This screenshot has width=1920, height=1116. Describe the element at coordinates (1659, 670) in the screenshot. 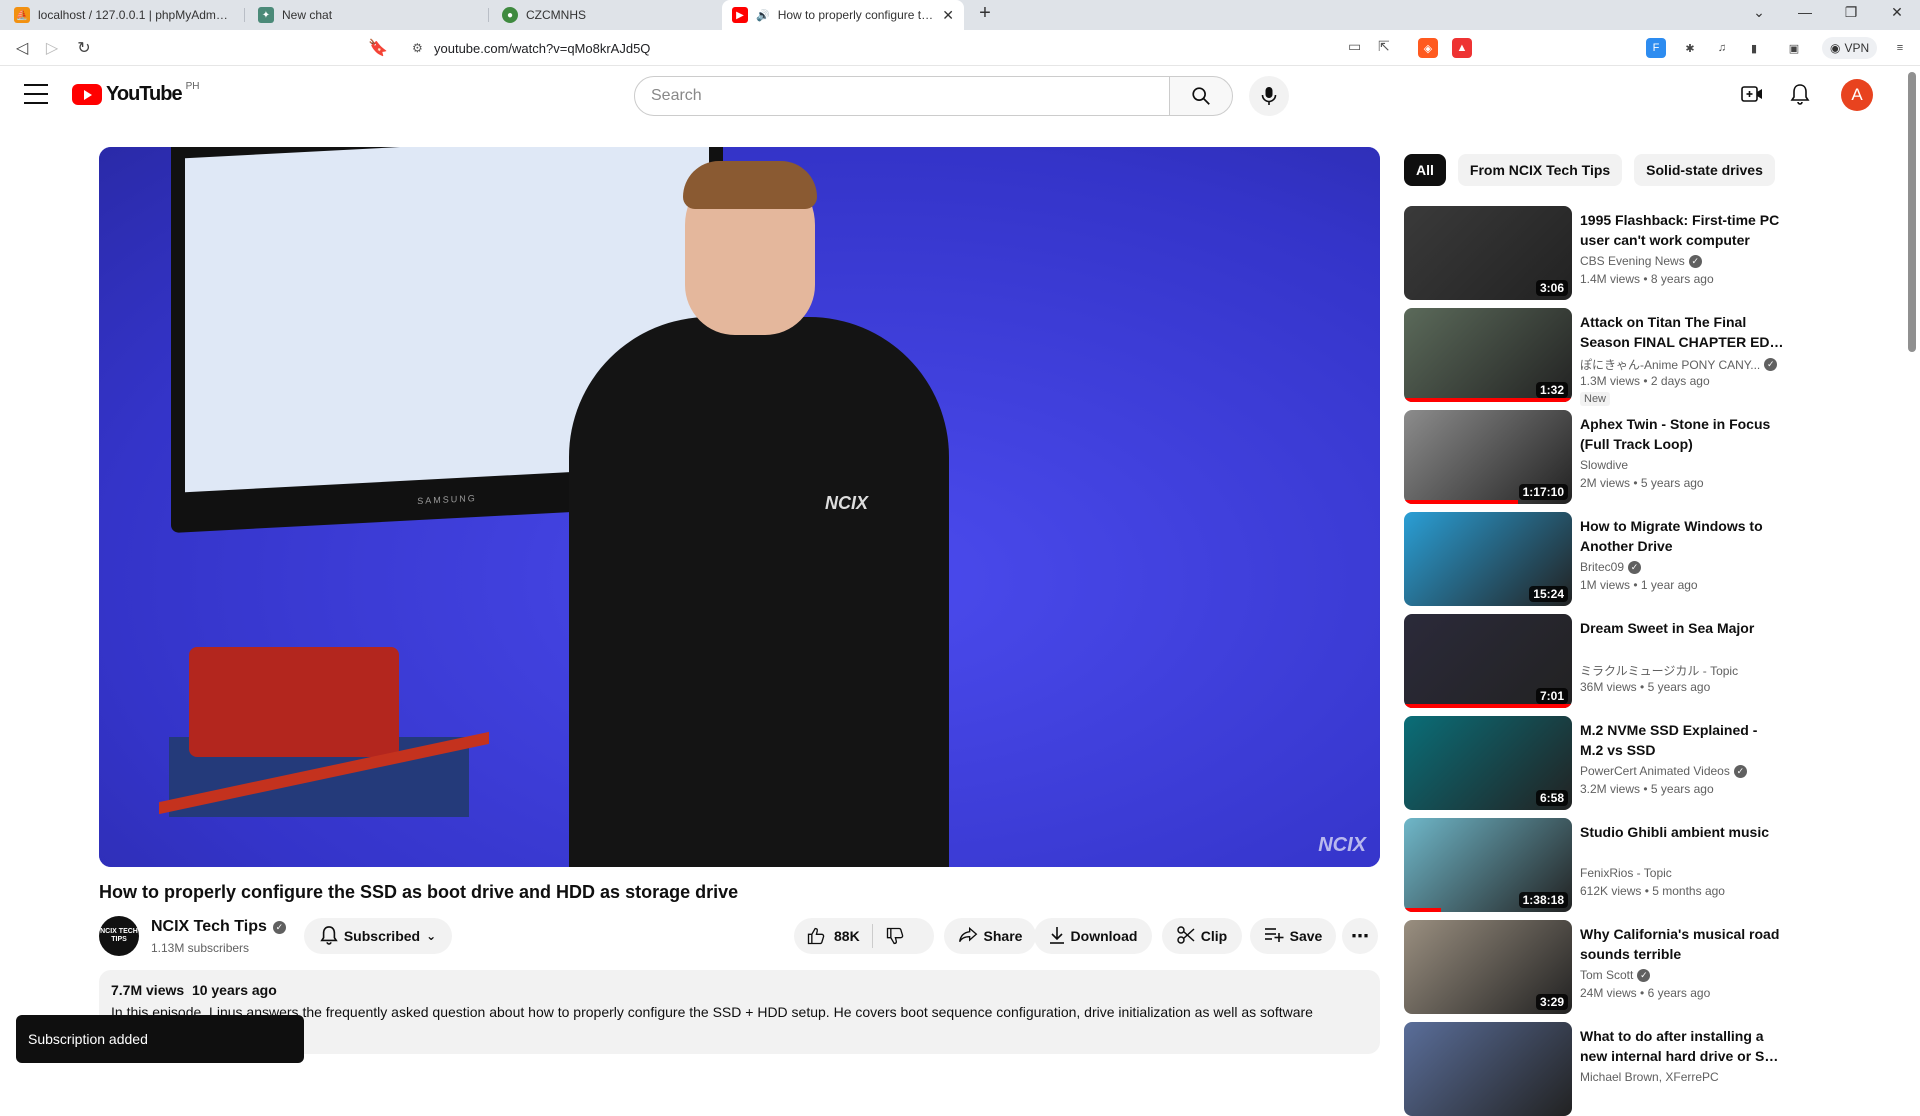

I see `recommendation-channel: ミラクルミュージカル - Topic` at that location.